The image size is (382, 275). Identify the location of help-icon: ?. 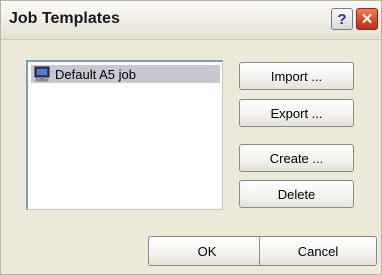
(342, 19).